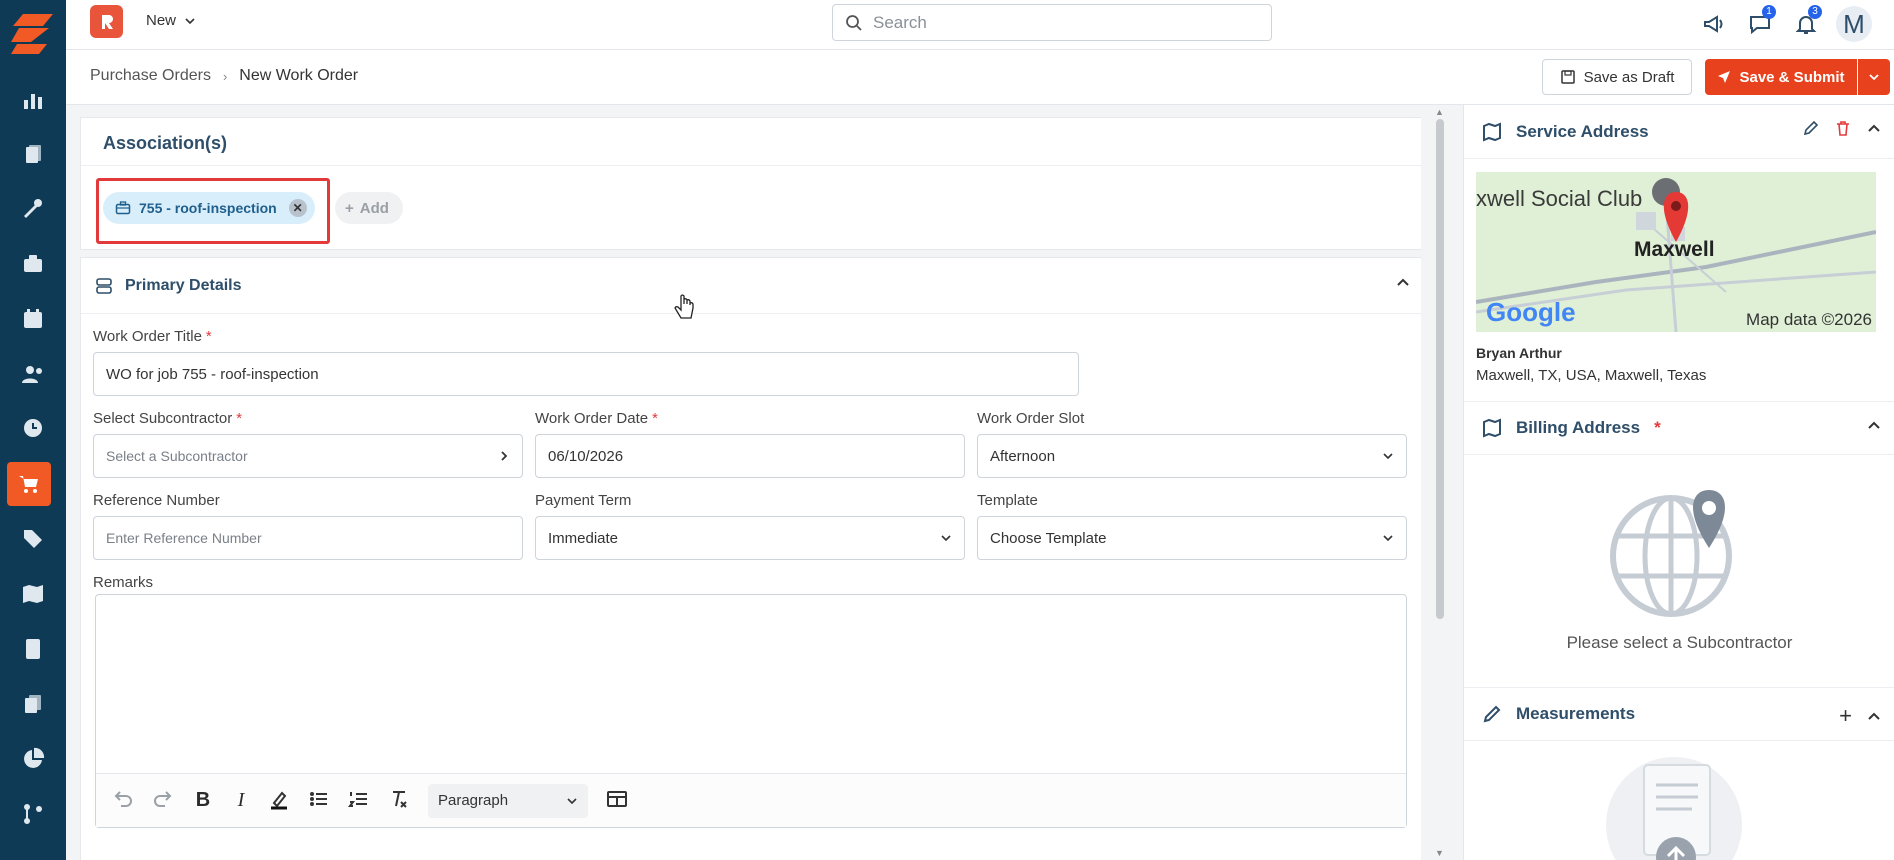 Image resolution: width=1894 pixels, height=860 pixels. Describe the element at coordinates (1192, 456) in the screenshot. I see `work-order-slot-select: Afternoon` at that location.